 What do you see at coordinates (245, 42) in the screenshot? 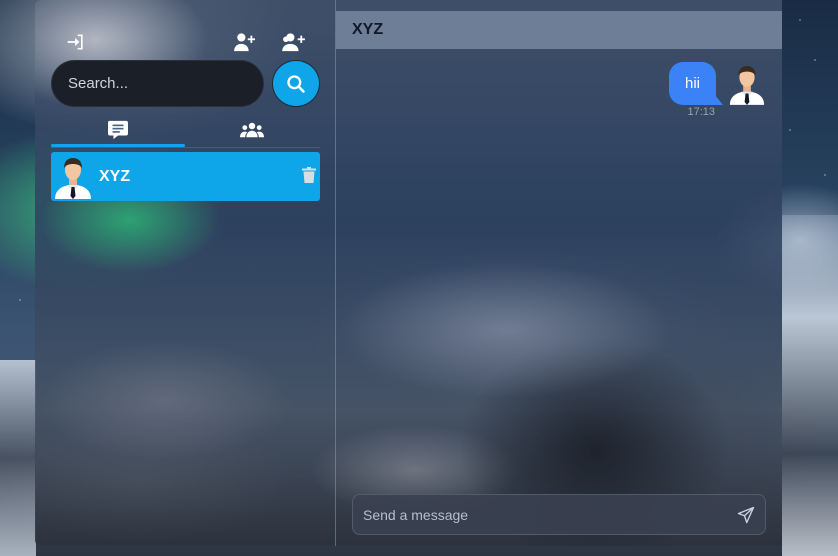
I see `user-plus-icon` at bounding box center [245, 42].